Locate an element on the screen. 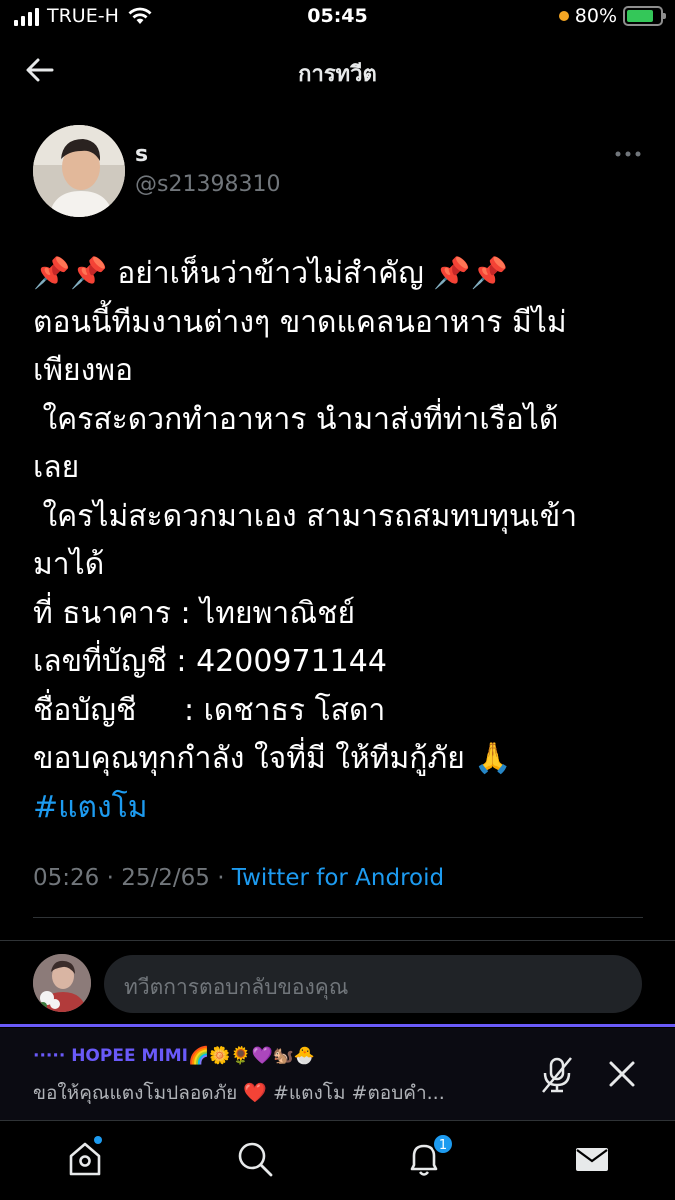 The height and width of the screenshot is (1200, 675). tweet-line: เลย is located at coordinates (56, 467).